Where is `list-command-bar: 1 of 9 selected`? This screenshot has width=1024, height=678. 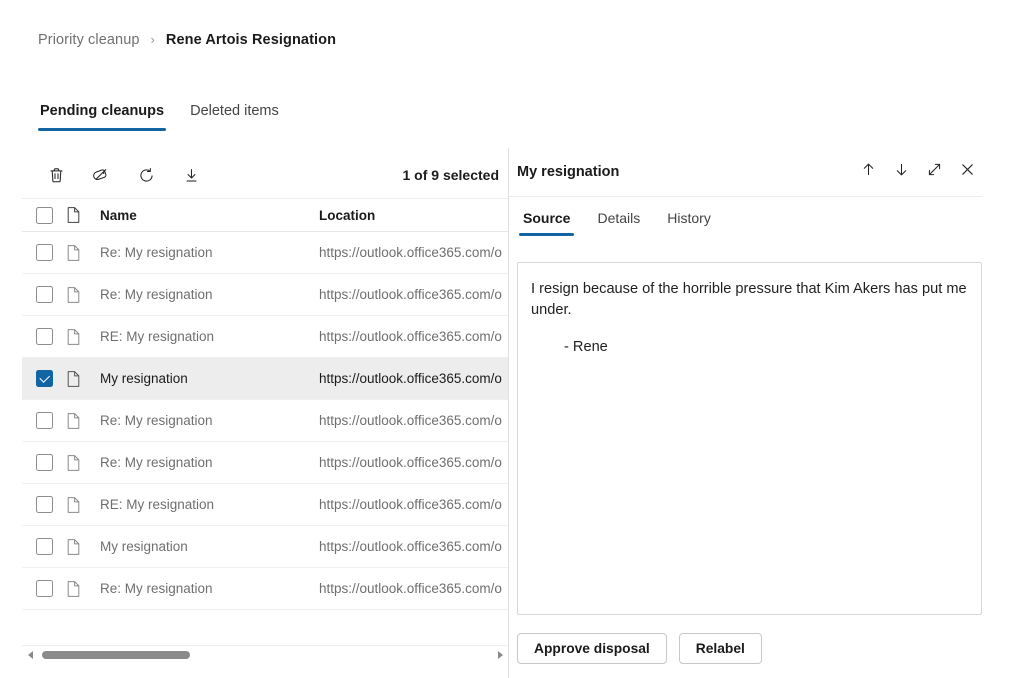 list-command-bar: 1 of 9 selected is located at coordinates (269, 175).